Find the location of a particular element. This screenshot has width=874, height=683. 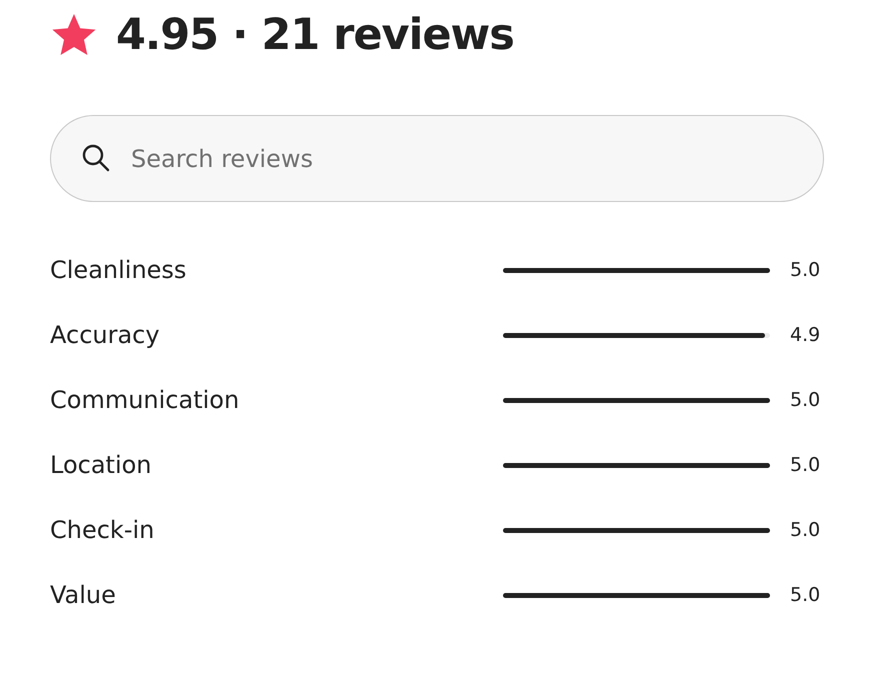

category-label: Accuracy is located at coordinates (105, 335).